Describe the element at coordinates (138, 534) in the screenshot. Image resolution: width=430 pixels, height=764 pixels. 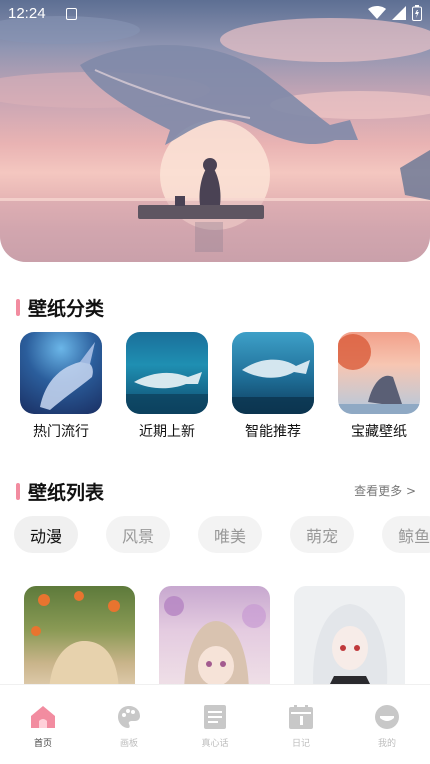
I see `chip-scenery: 风景` at that location.